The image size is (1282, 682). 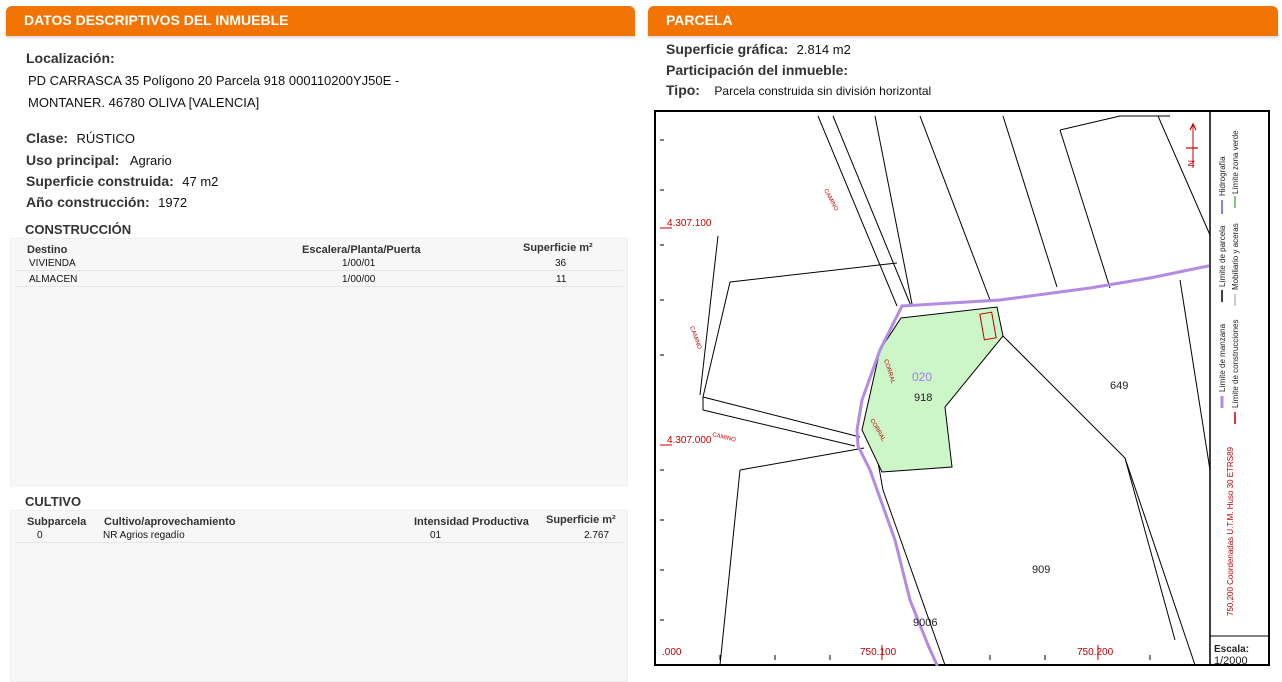 I want to click on construccion-row2-planta: 1/00/00, so click(x=359, y=279).